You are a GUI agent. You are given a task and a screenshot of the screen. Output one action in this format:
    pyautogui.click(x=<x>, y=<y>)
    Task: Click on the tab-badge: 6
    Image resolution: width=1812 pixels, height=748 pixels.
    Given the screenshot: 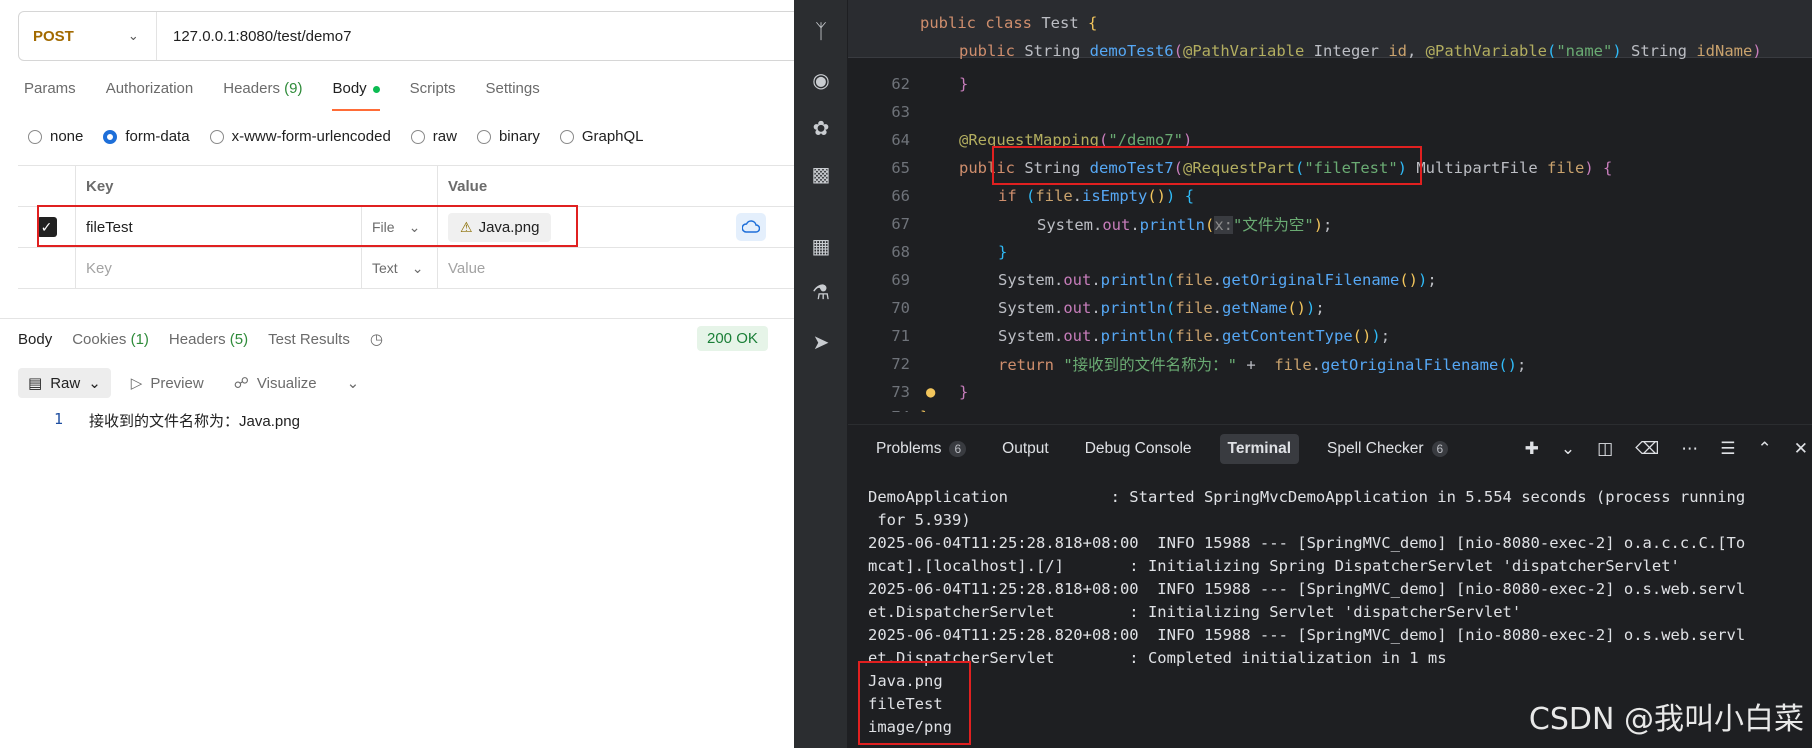 What is the action you would take?
    pyautogui.click(x=958, y=448)
    